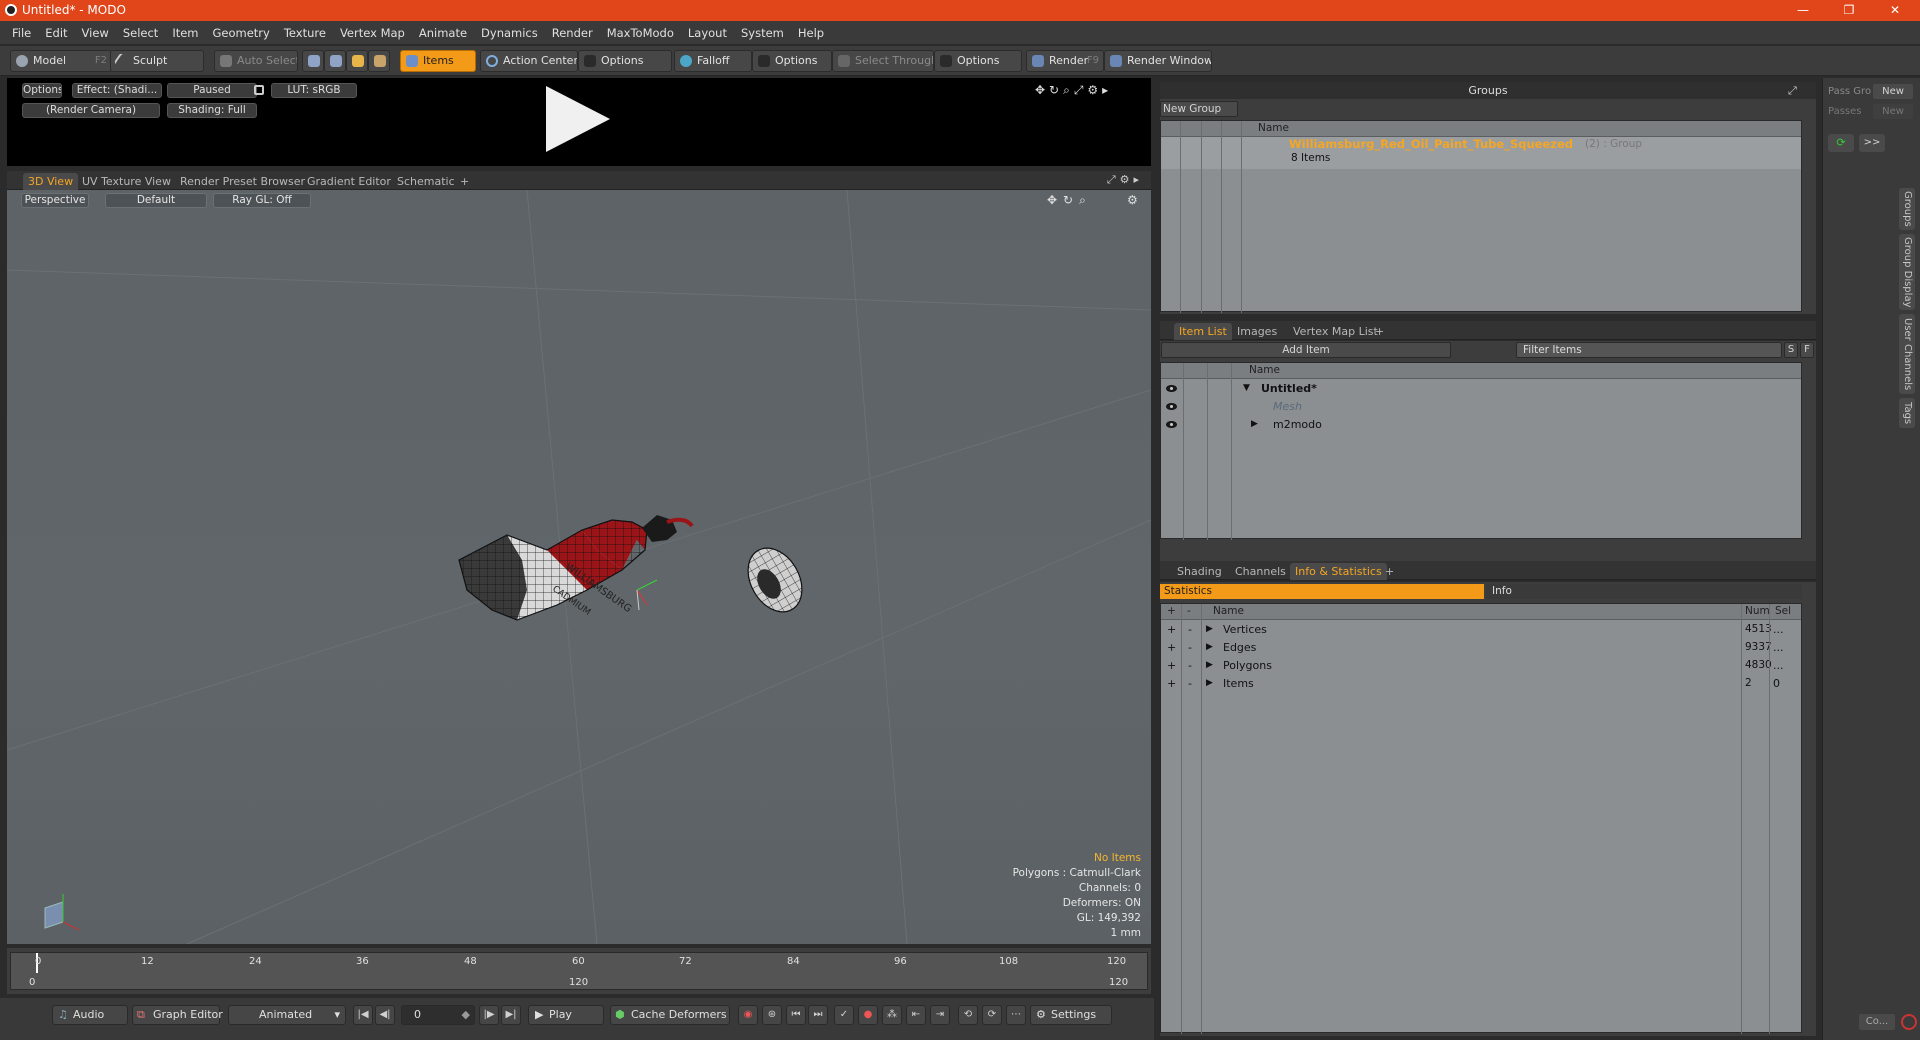 This screenshot has width=1920, height=1040. What do you see at coordinates (978, 61) in the screenshot?
I see `select-through-options-button: Options` at bounding box center [978, 61].